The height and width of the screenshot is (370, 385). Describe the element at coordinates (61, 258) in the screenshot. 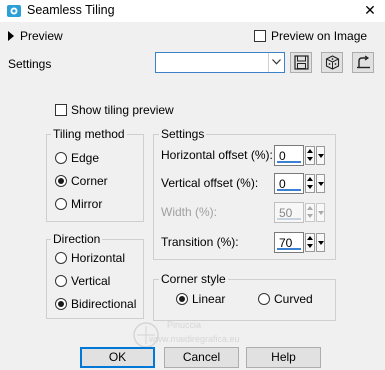

I see `direction-horizontal-radio` at that location.